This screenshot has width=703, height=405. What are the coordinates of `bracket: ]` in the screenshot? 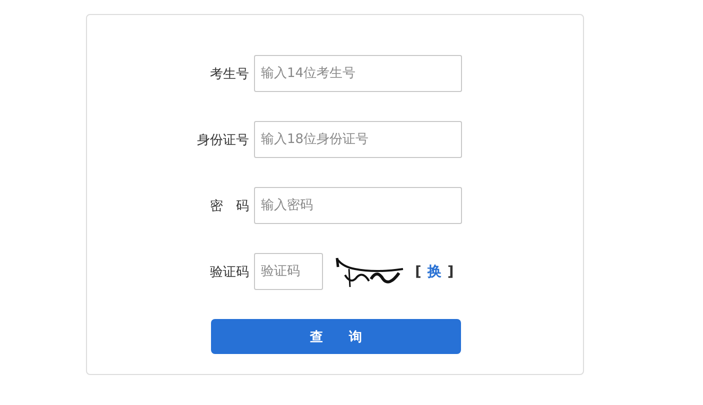 It's located at (450, 272).